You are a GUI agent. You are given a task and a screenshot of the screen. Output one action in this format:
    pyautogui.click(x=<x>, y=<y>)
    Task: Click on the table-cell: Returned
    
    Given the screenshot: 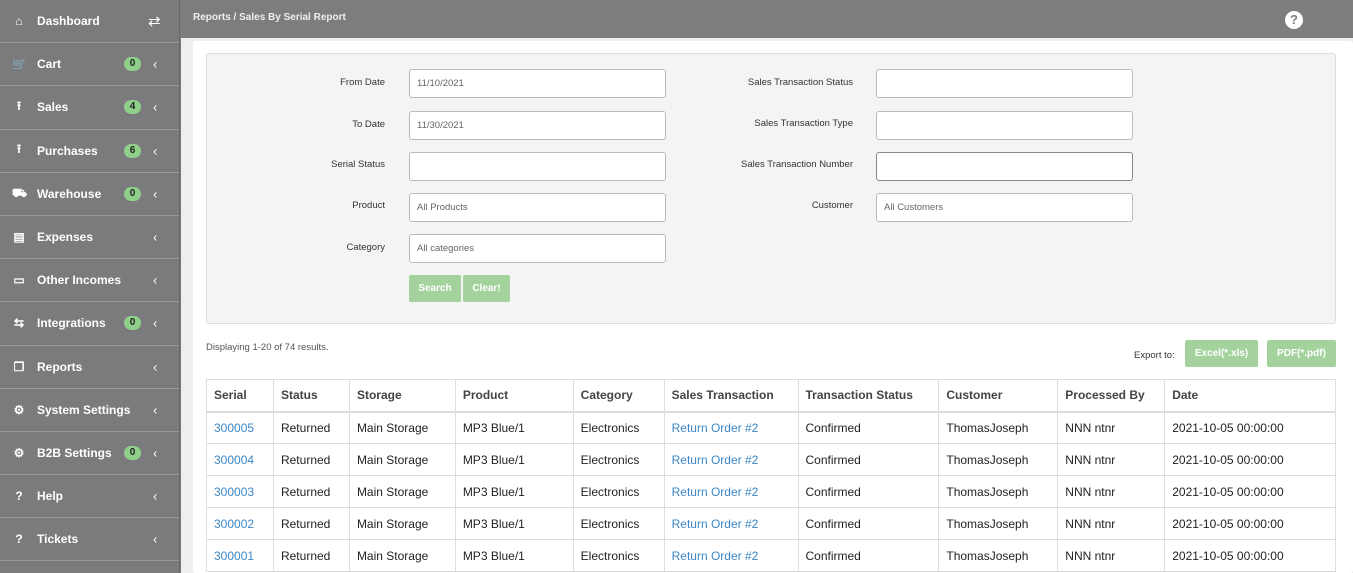 What is the action you would take?
    pyautogui.click(x=311, y=459)
    